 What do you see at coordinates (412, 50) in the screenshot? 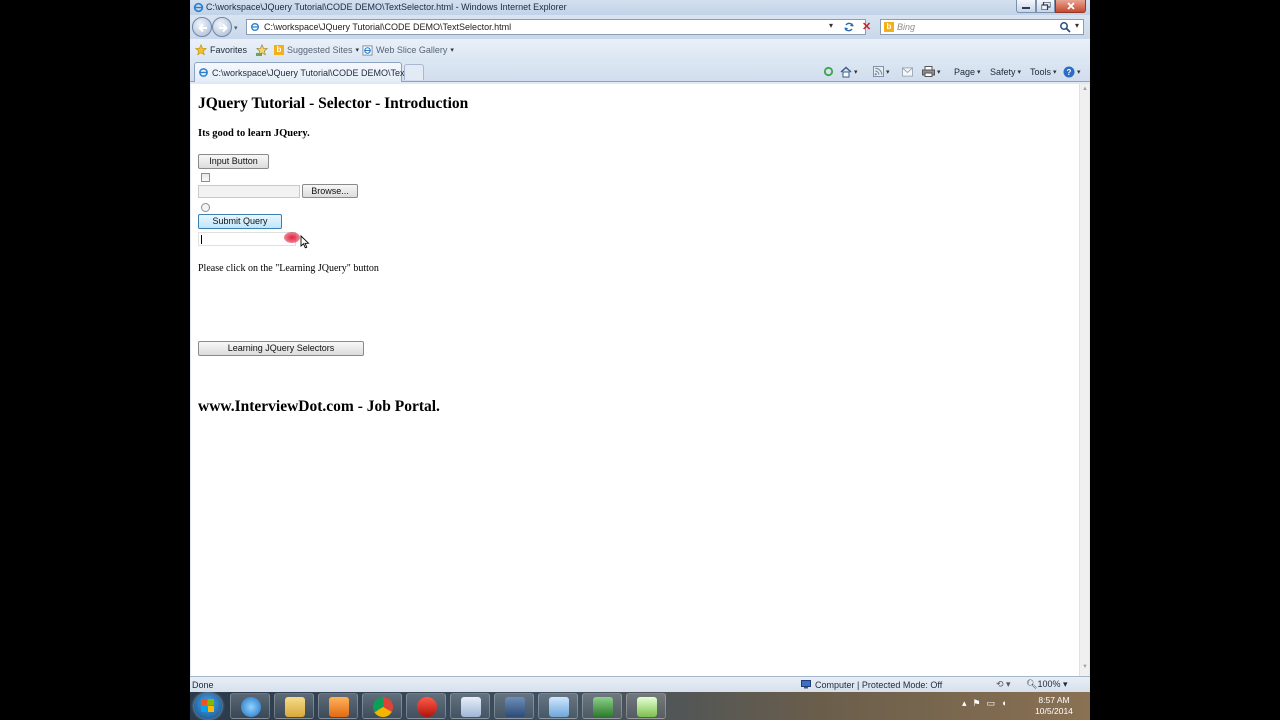
I see `web-slice-gallery-label: Web Slice Gallery` at bounding box center [412, 50].